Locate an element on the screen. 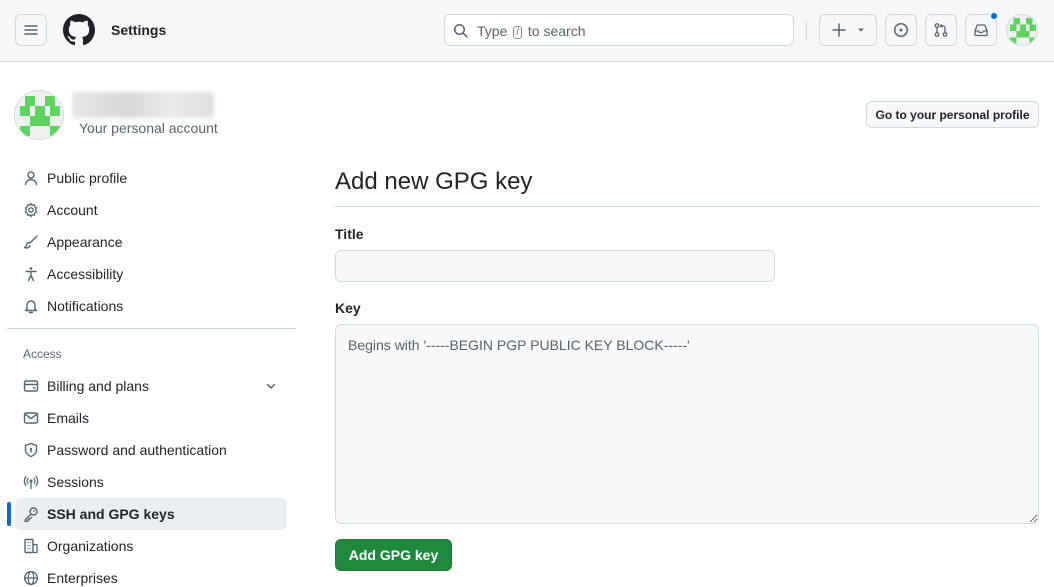  broadcast-icon is located at coordinates (31, 482).